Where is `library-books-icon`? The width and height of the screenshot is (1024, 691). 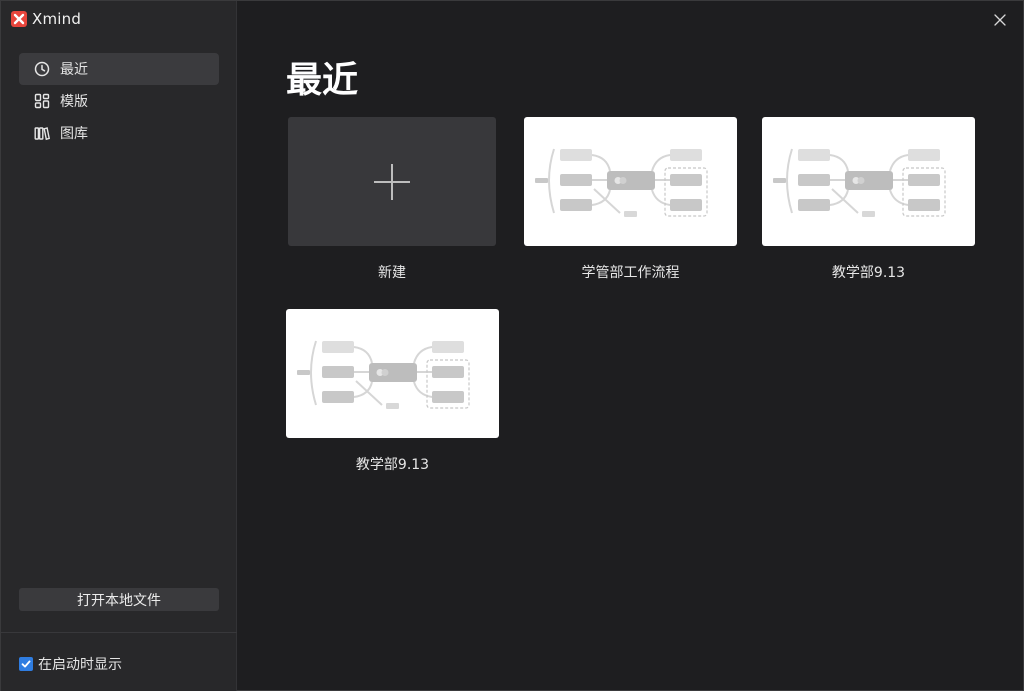 library-books-icon is located at coordinates (42, 133).